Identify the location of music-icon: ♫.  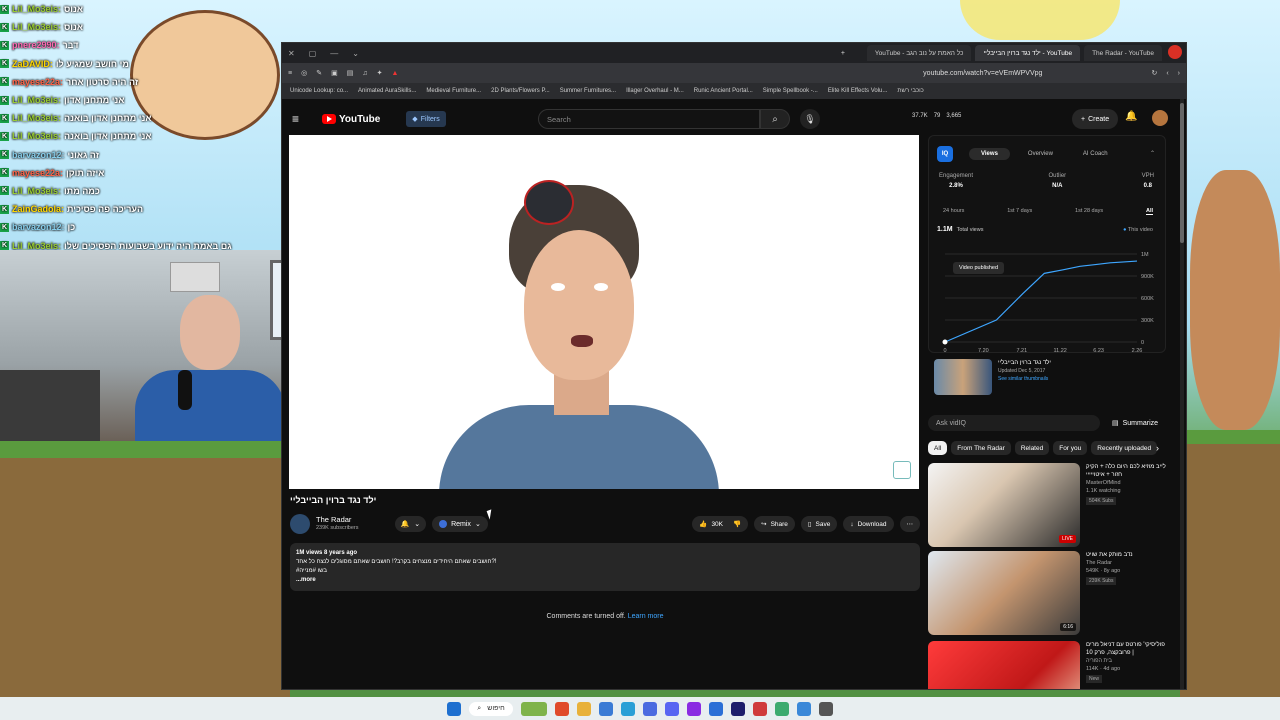
(364, 73).